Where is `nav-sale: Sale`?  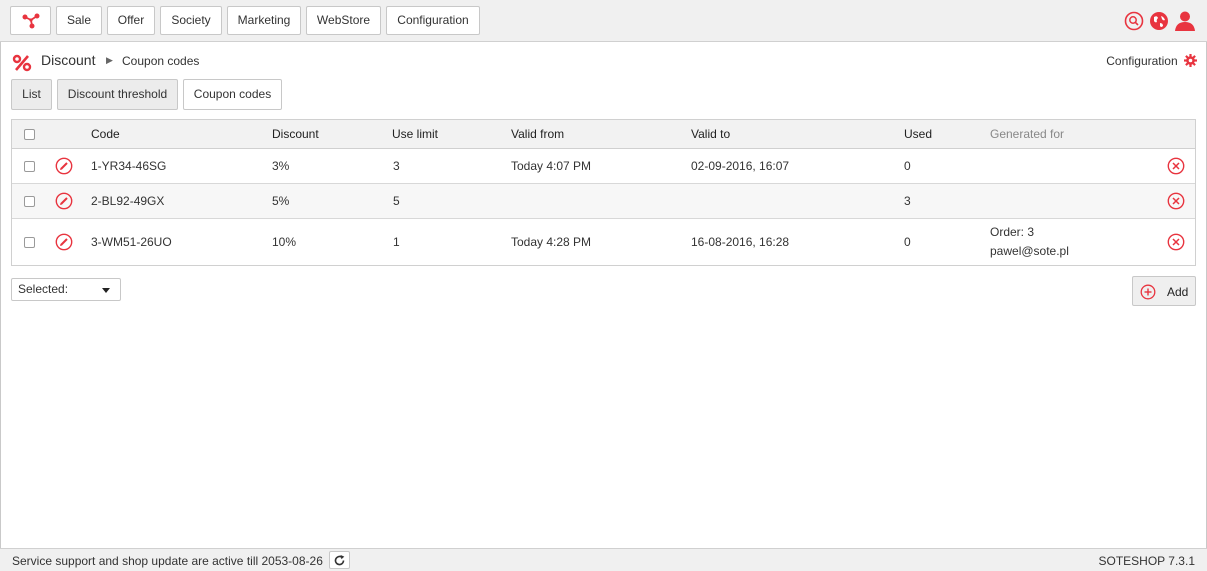
nav-sale: Sale is located at coordinates (79, 20).